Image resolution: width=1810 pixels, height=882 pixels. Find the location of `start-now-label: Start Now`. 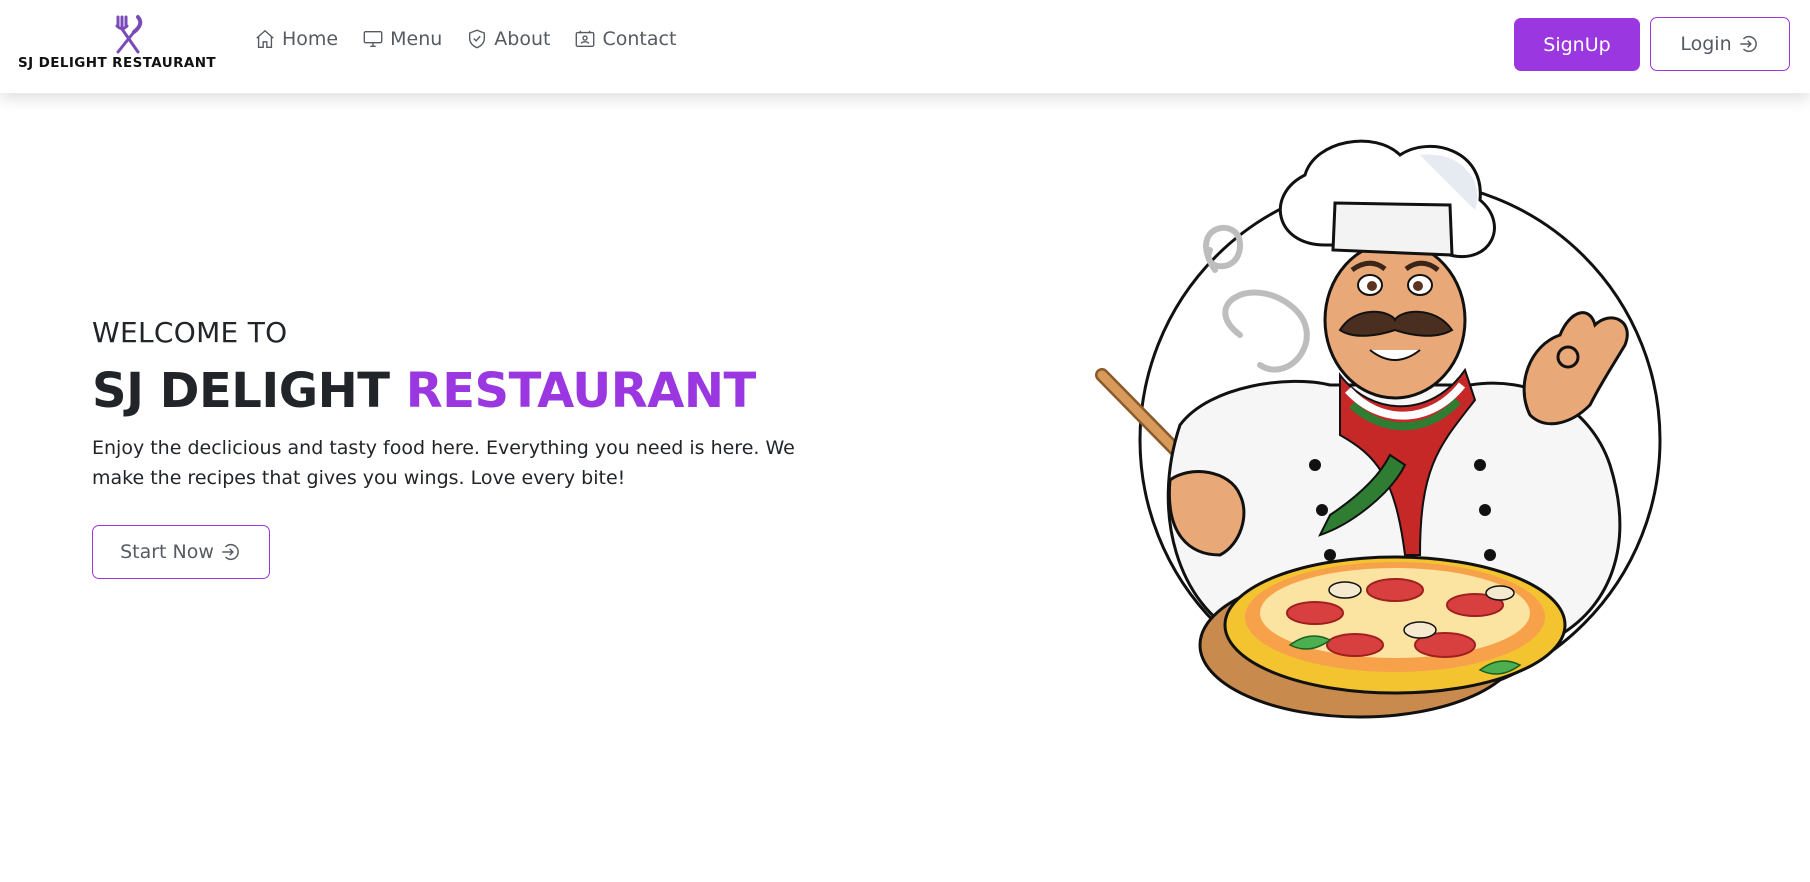

start-now-label: Start Now is located at coordinates (167, 552).